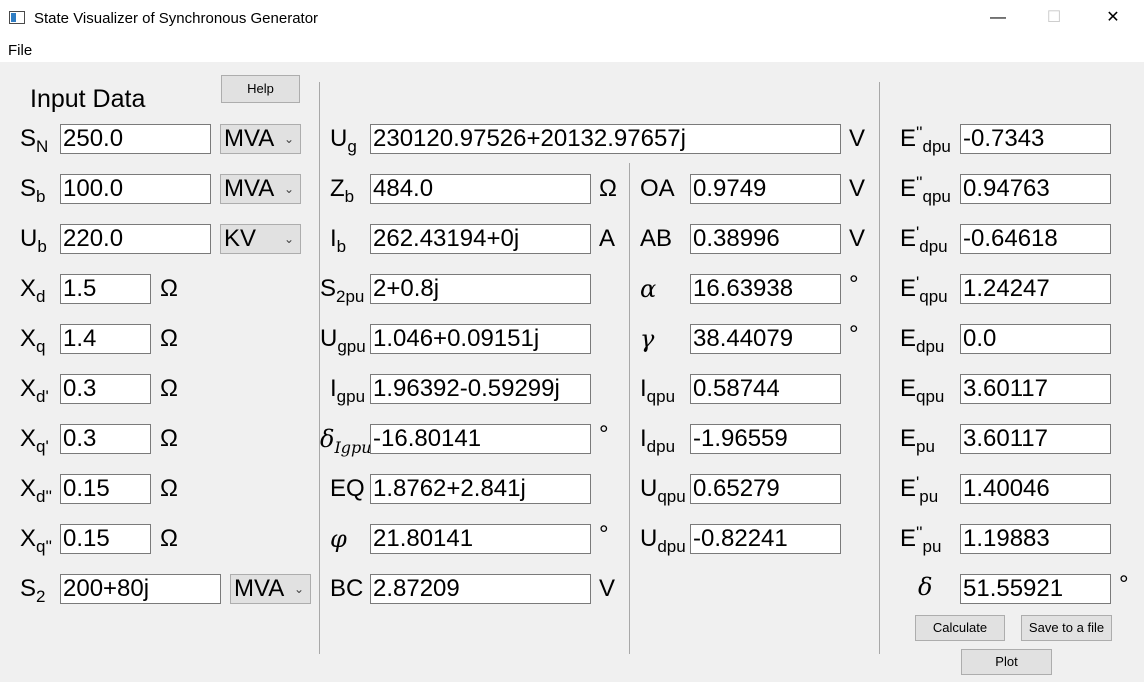 Image resolution: width=1144 pixels, height=682 pixels. I want to click on xq-transient-input: 0.3, so click(105, 439).